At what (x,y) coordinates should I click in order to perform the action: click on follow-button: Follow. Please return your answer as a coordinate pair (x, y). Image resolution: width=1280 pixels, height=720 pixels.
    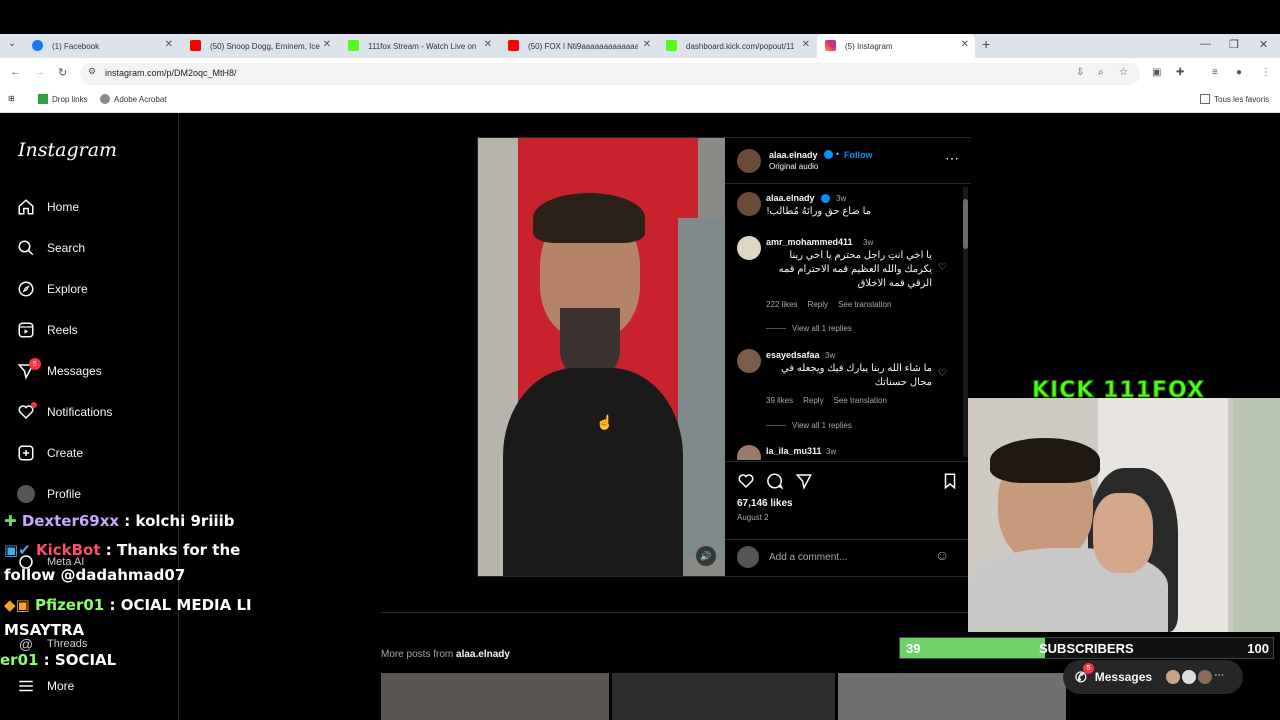
    Looking at the image, I should click on (858, 155).